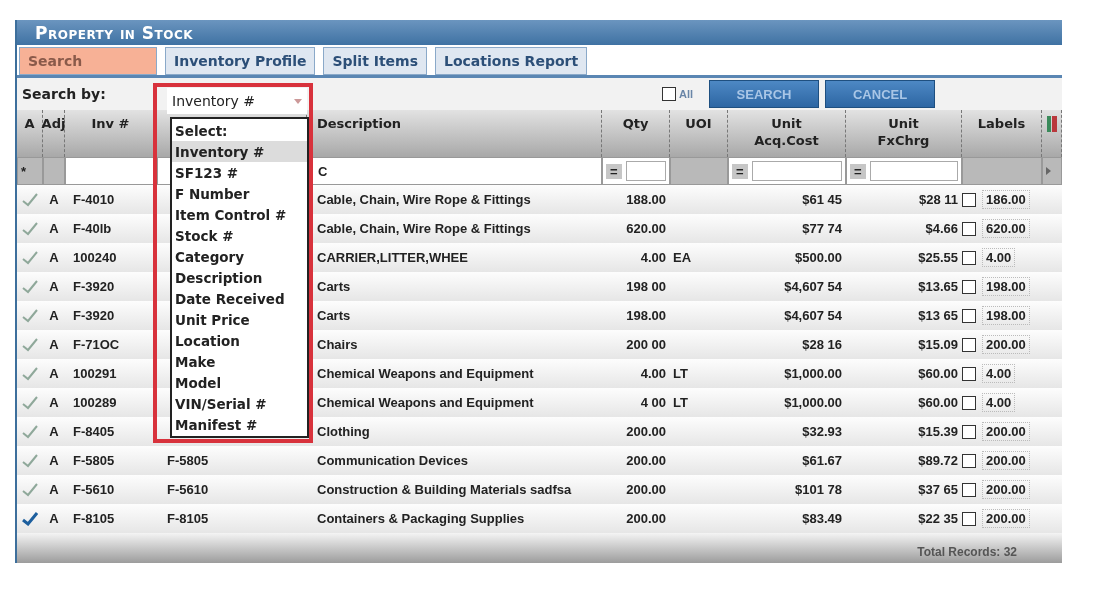 The width and height of the screenshot is (1095, 596). What do you see at coordinates (682, 257) in the screenshot?
I see `table-cell: EA` at bounding box center [682, 257].